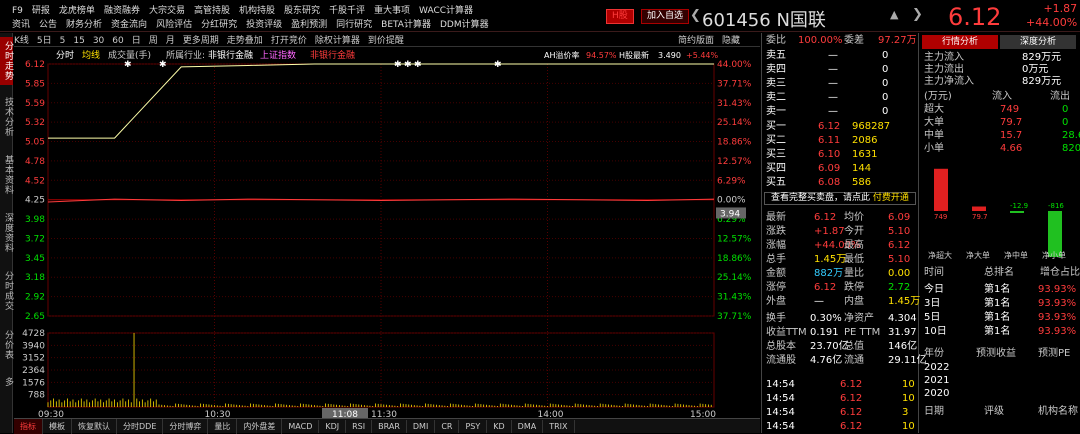 This screenshot has width=1080, height=434. What do you see at coordinates (354, 25) in the screenshot?
I see `menu-item: 同行研究` at bounding box center [354, 25].